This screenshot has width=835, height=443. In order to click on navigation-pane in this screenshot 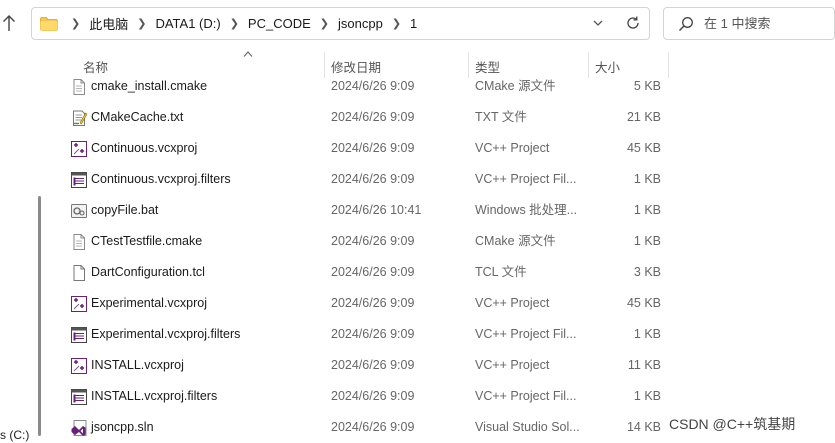, I will do `click(17, 244)`.